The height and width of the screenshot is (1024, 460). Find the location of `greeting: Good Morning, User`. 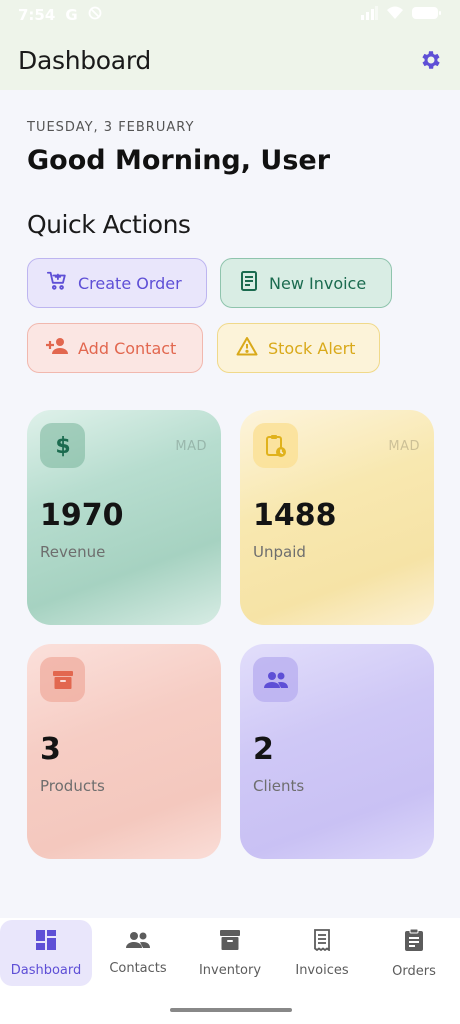

greeting: Good Morning, User is located at coordinates (179, 160).